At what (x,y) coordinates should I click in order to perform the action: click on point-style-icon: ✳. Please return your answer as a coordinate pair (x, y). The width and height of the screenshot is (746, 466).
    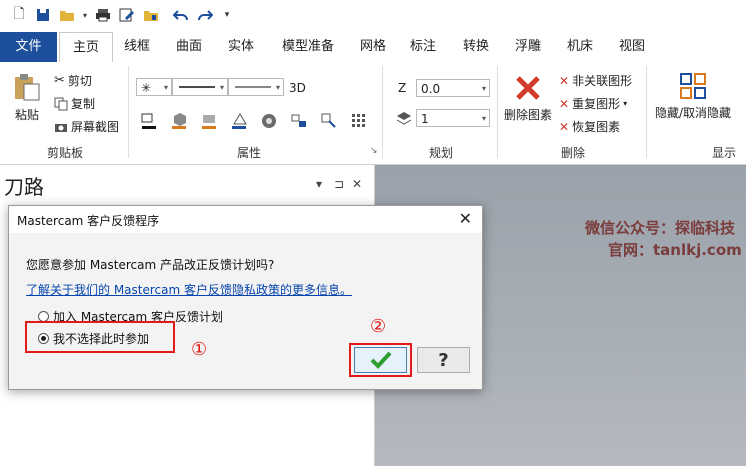
    Looking at the image, I should click on (146, 88).